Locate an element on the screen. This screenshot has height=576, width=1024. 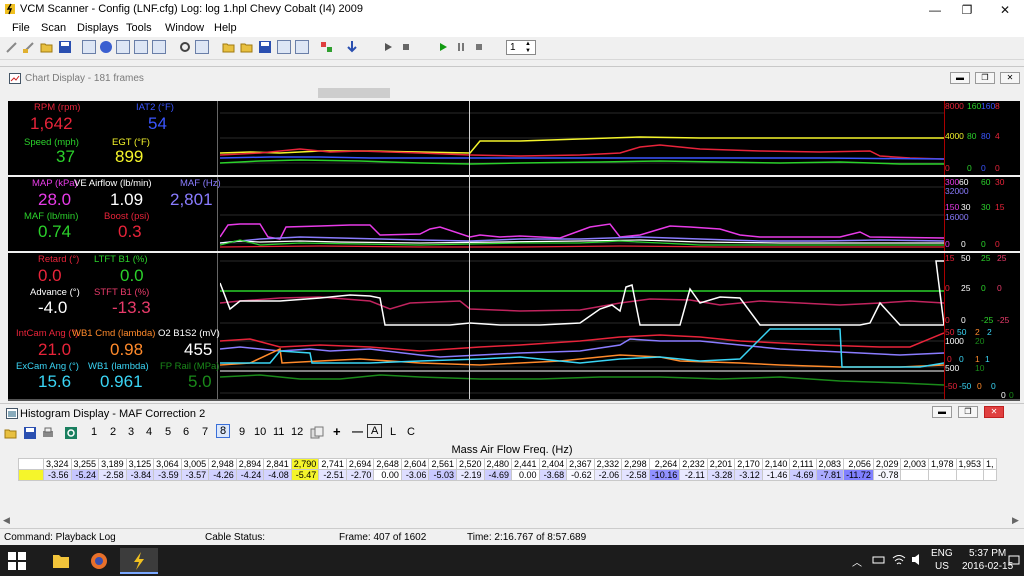
spinner-arrows-icon: ▲ ▼ is located at coordinates (528, 48).